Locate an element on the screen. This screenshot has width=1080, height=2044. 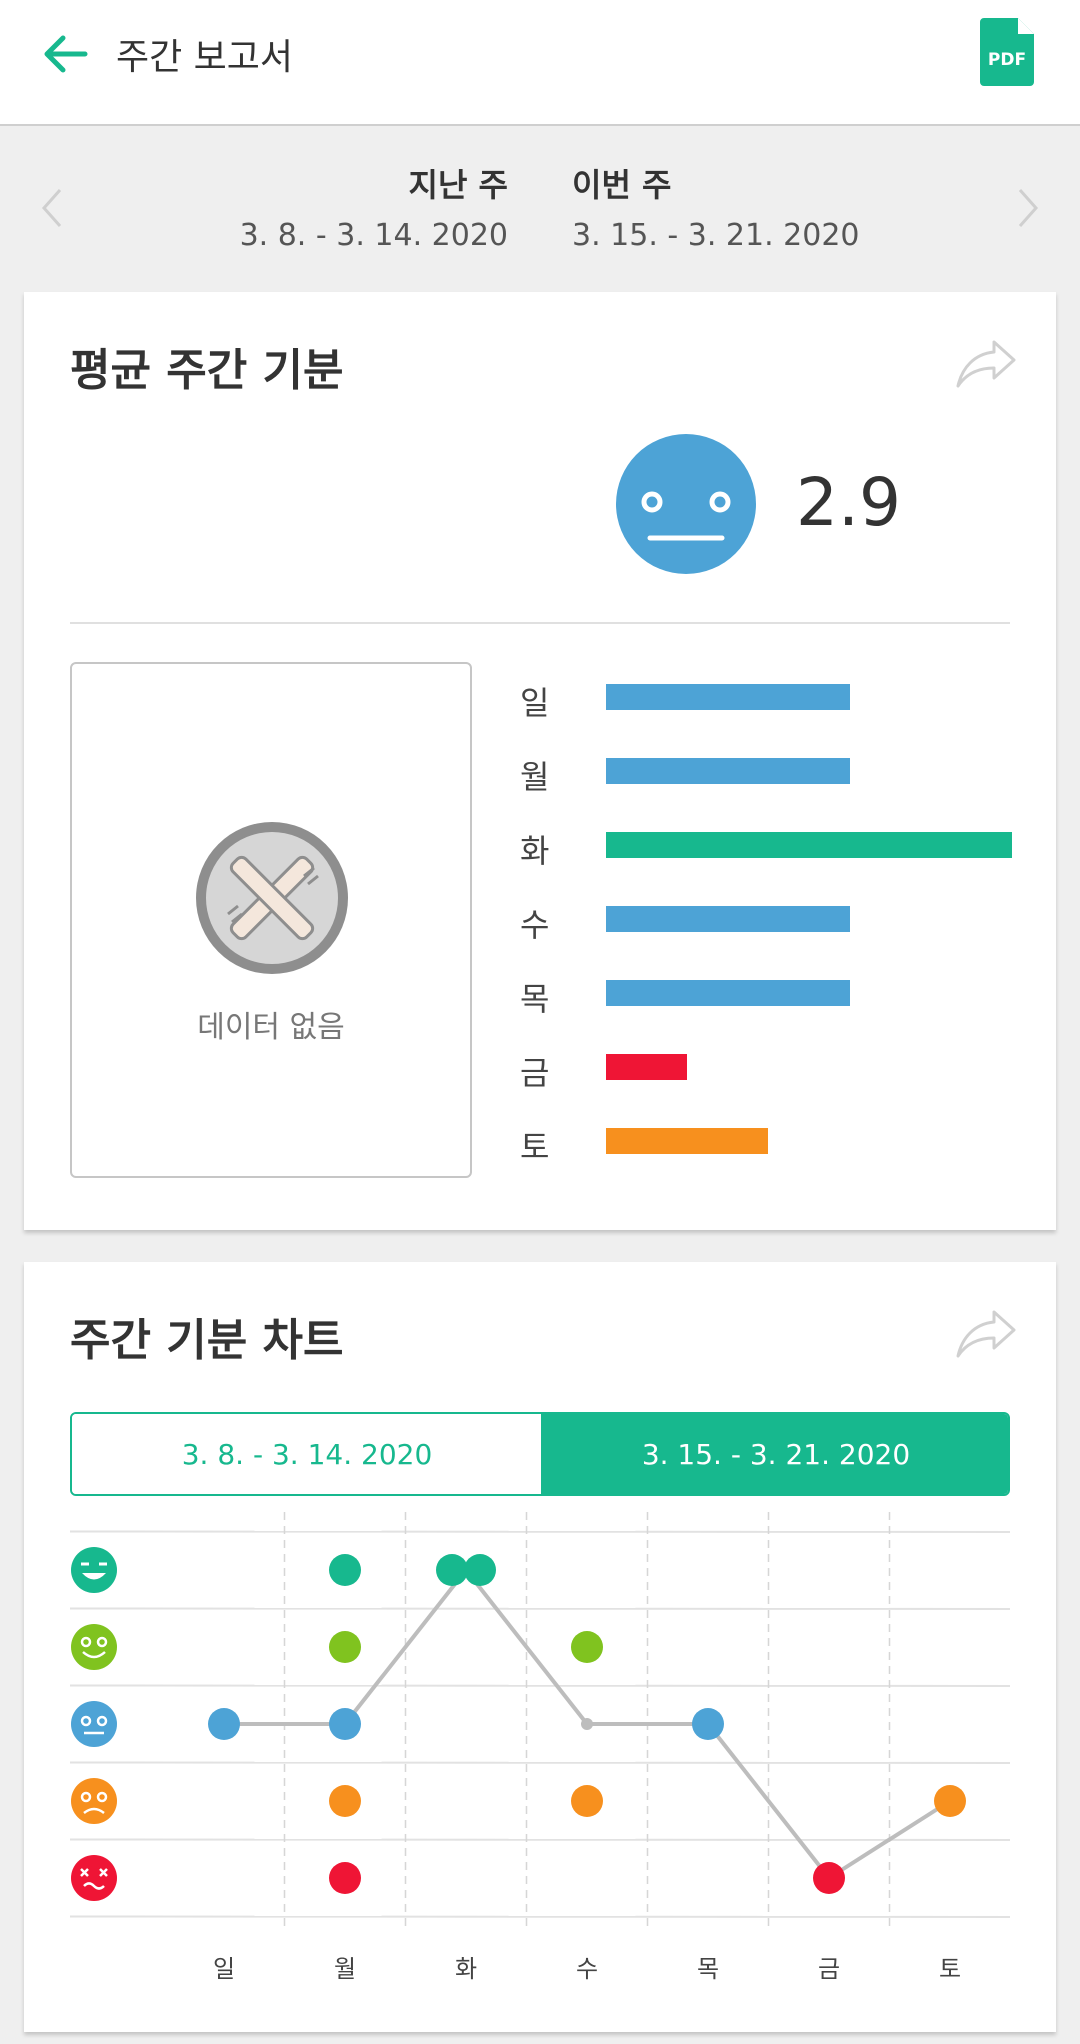
next-week-button is located at coordinates (1028, 208).